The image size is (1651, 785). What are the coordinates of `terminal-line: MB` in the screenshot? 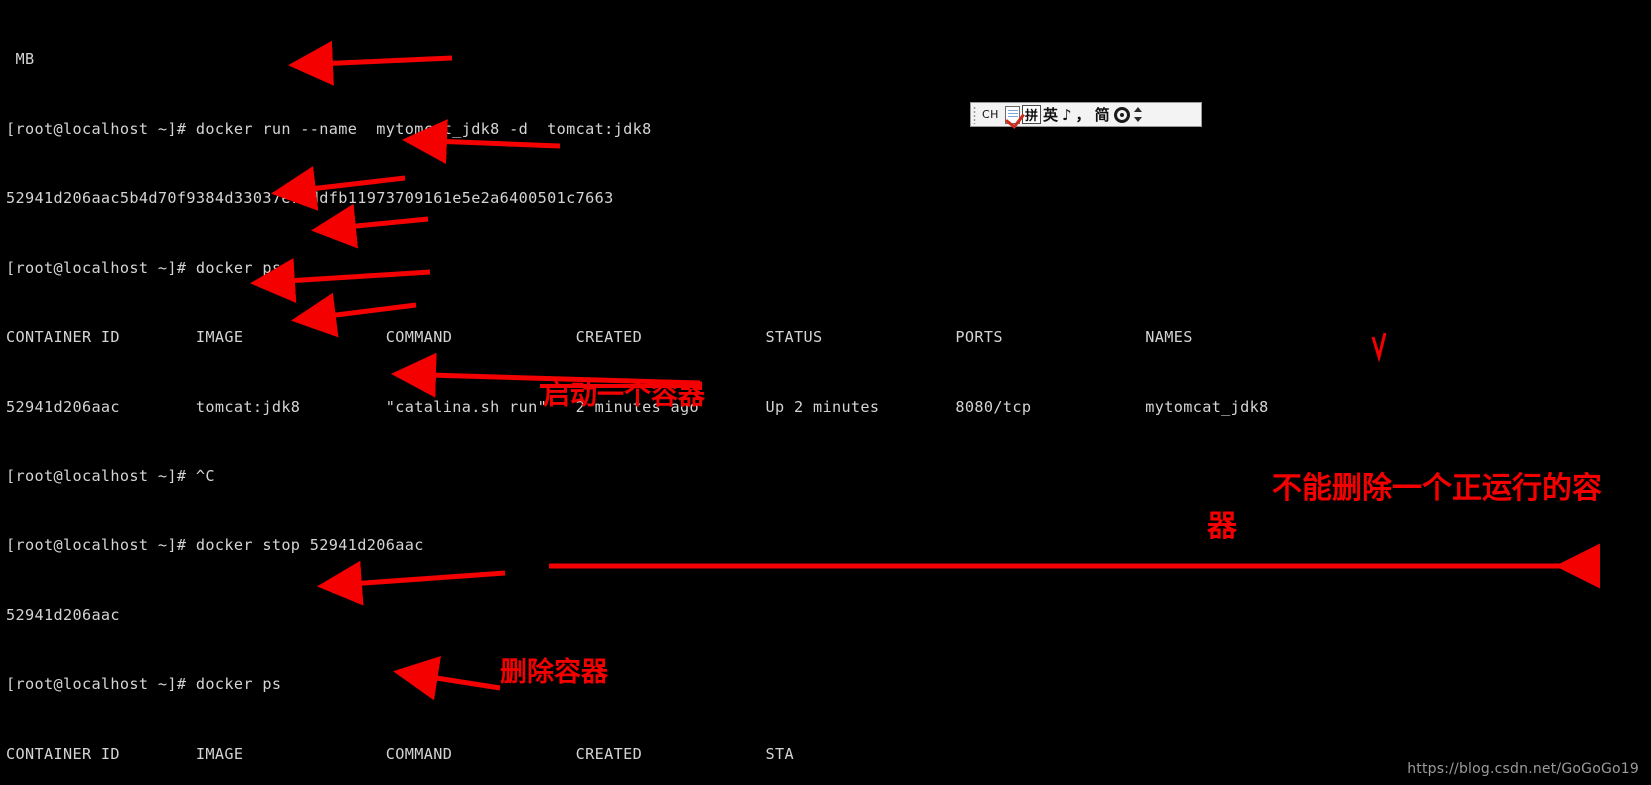 It's located at (20, 59).